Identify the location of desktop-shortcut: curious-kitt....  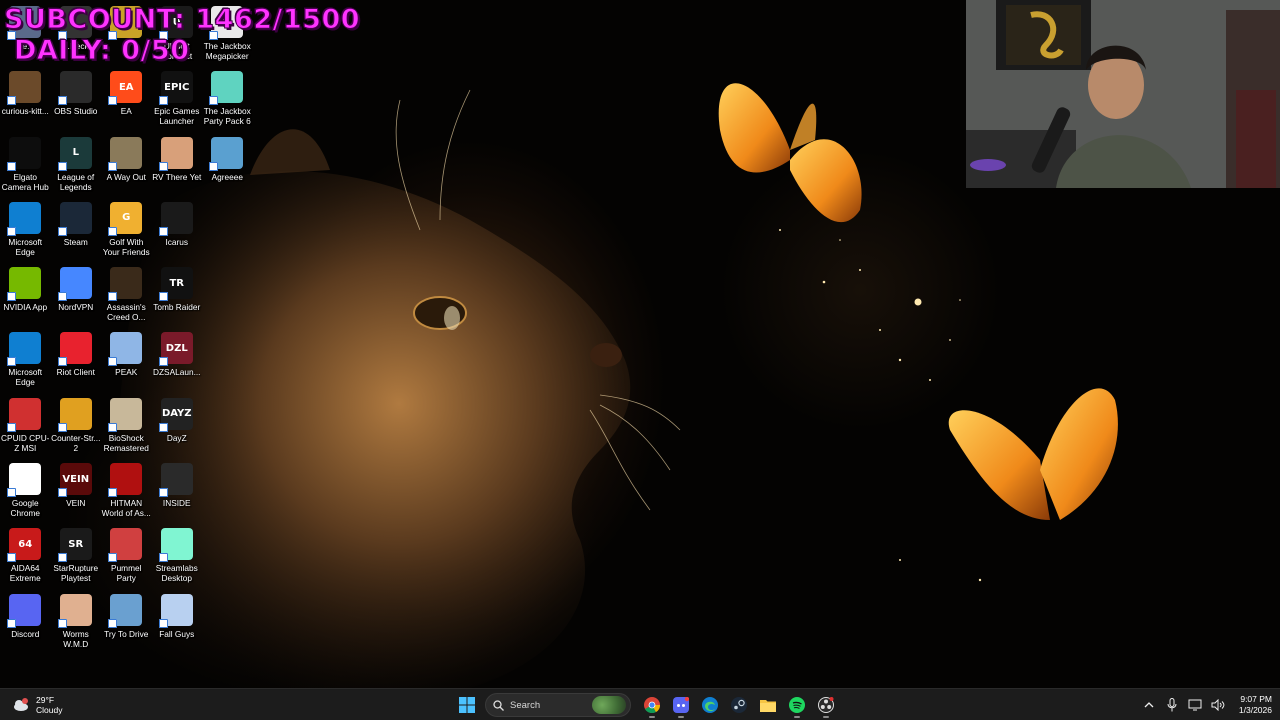
(25, 101).